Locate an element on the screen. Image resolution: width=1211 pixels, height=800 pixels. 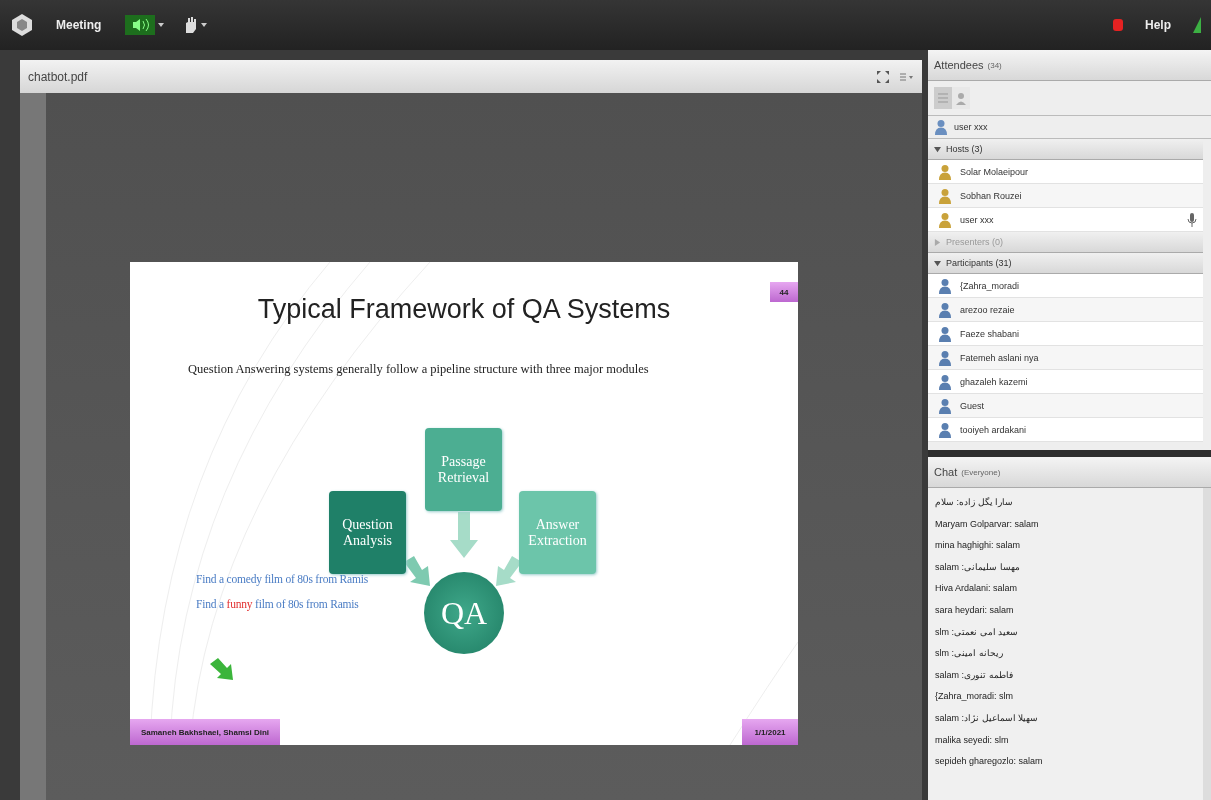
attendee-row: Fatemeh aslani nya is located at coordinates (1065, 358).